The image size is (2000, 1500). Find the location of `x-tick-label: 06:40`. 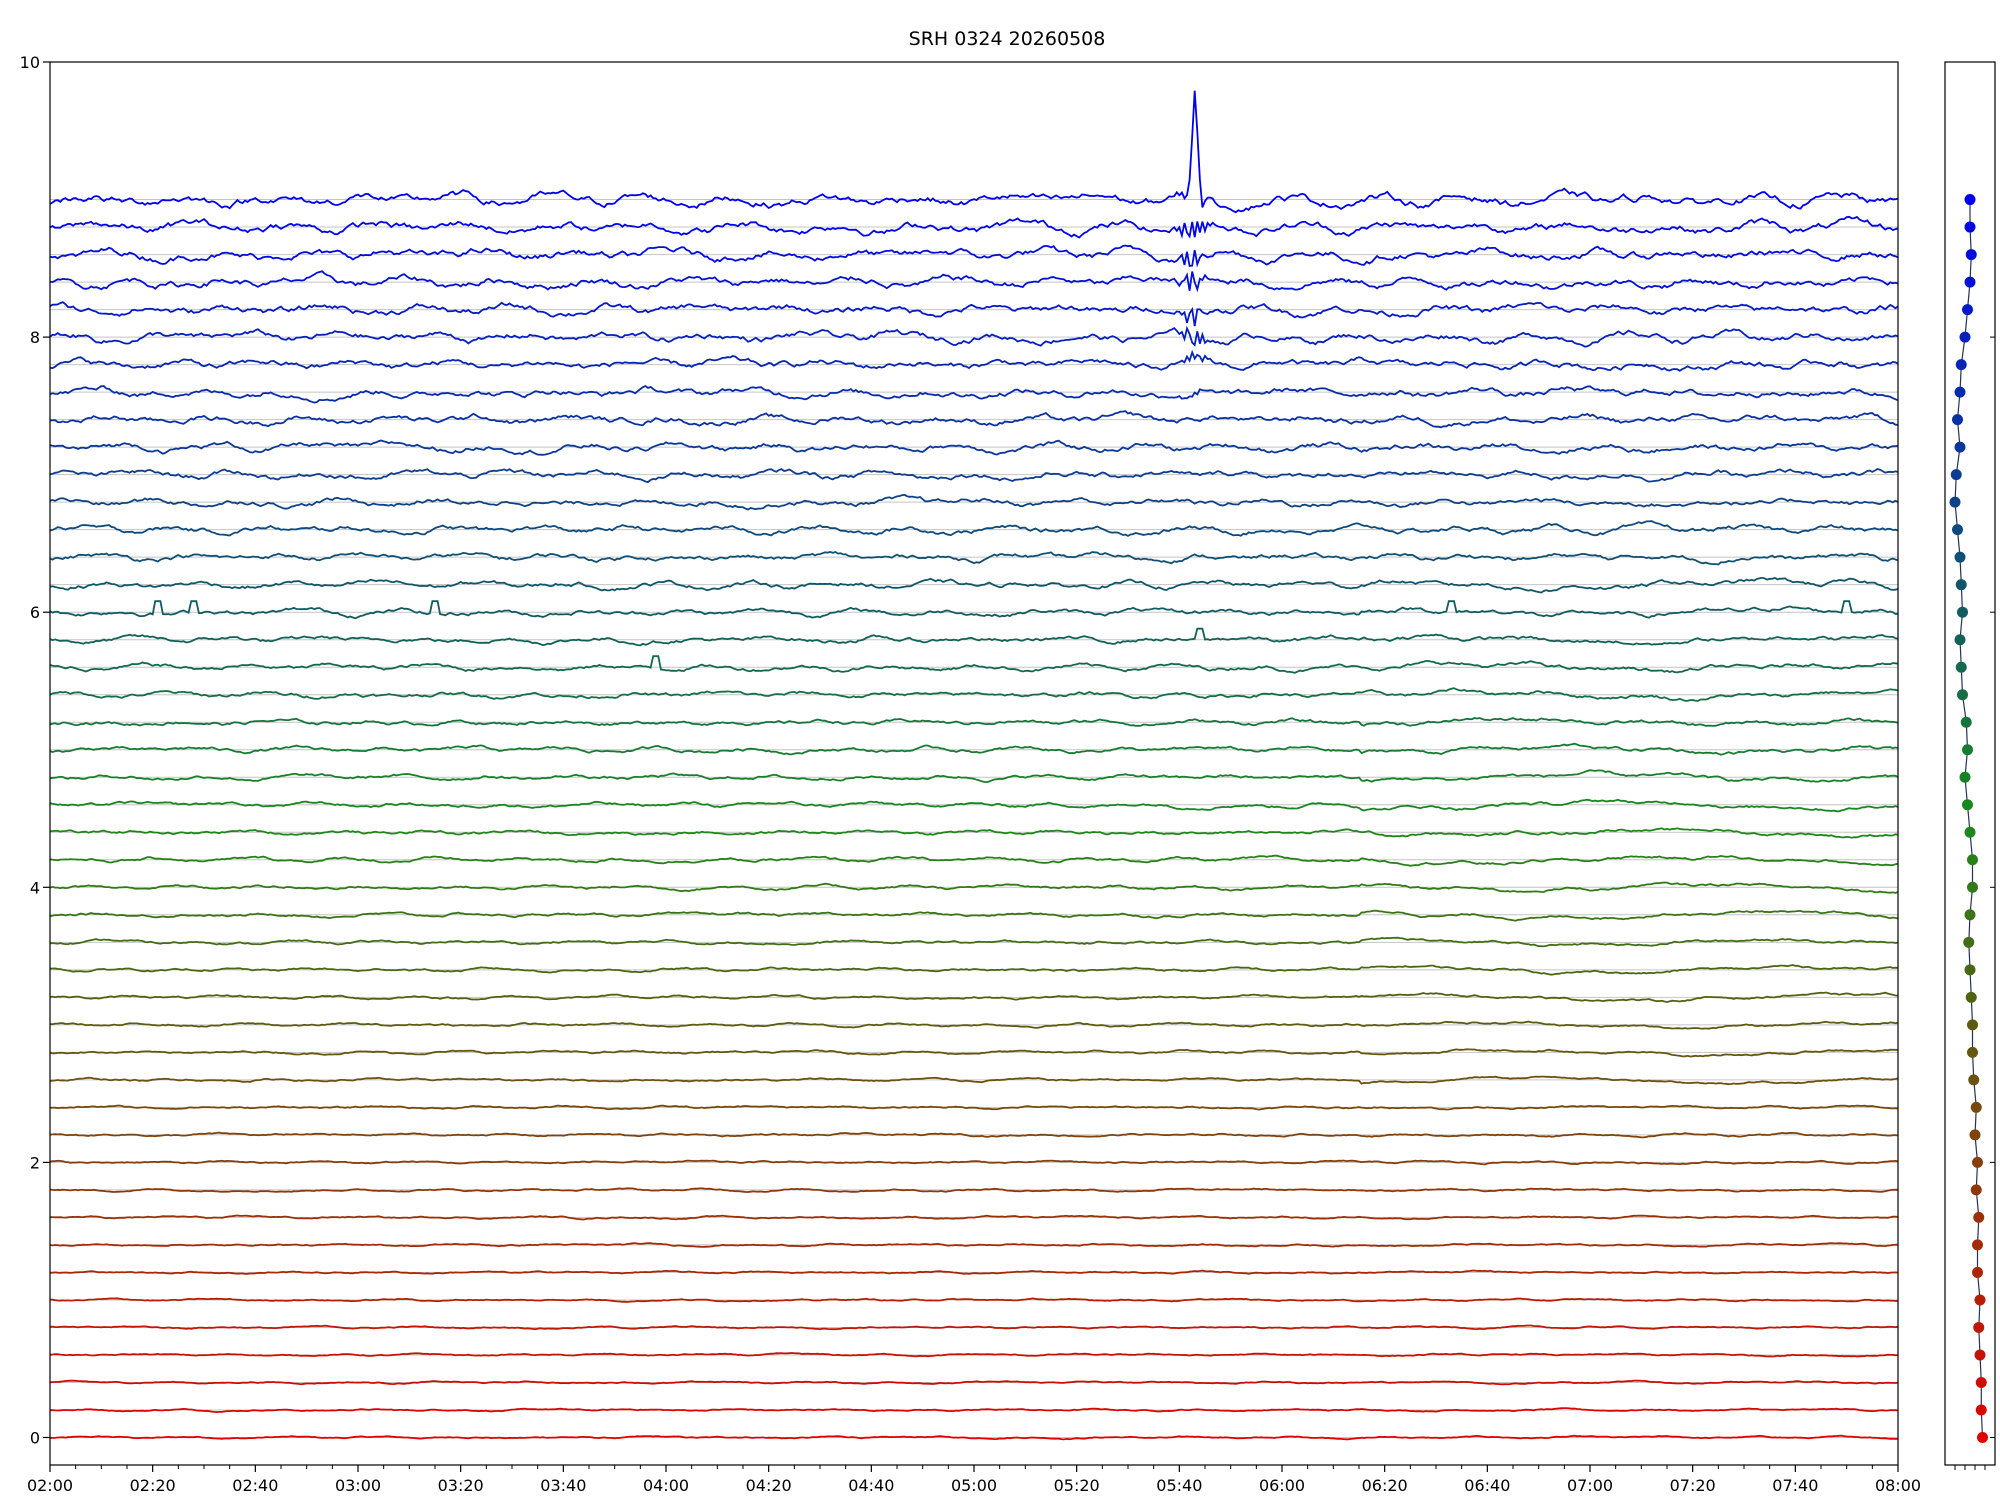

x-tick-label: 06:40 is located at coordinates (1487, 1485).